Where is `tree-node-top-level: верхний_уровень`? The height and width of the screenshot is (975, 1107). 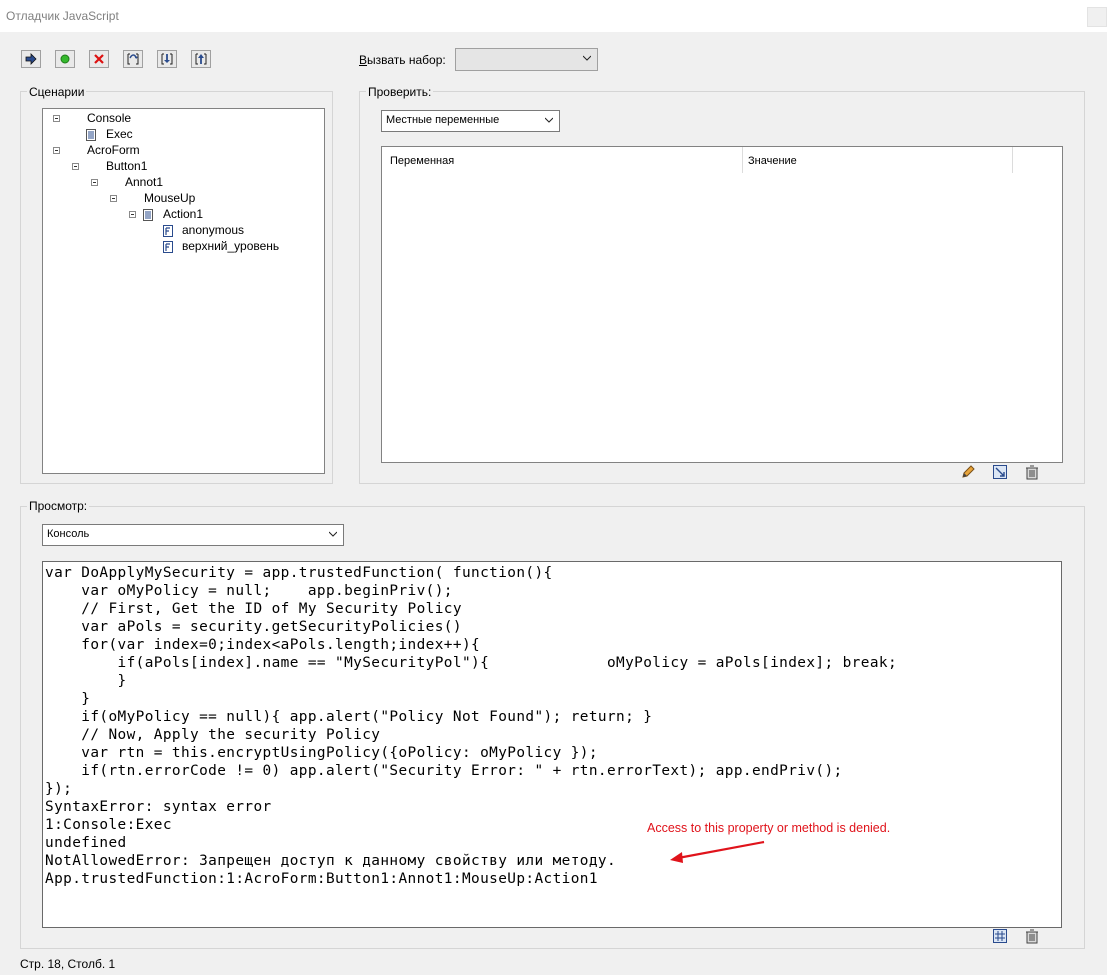
tree-node-top-level: верхний_уровень is located at coordinates (230, 246).